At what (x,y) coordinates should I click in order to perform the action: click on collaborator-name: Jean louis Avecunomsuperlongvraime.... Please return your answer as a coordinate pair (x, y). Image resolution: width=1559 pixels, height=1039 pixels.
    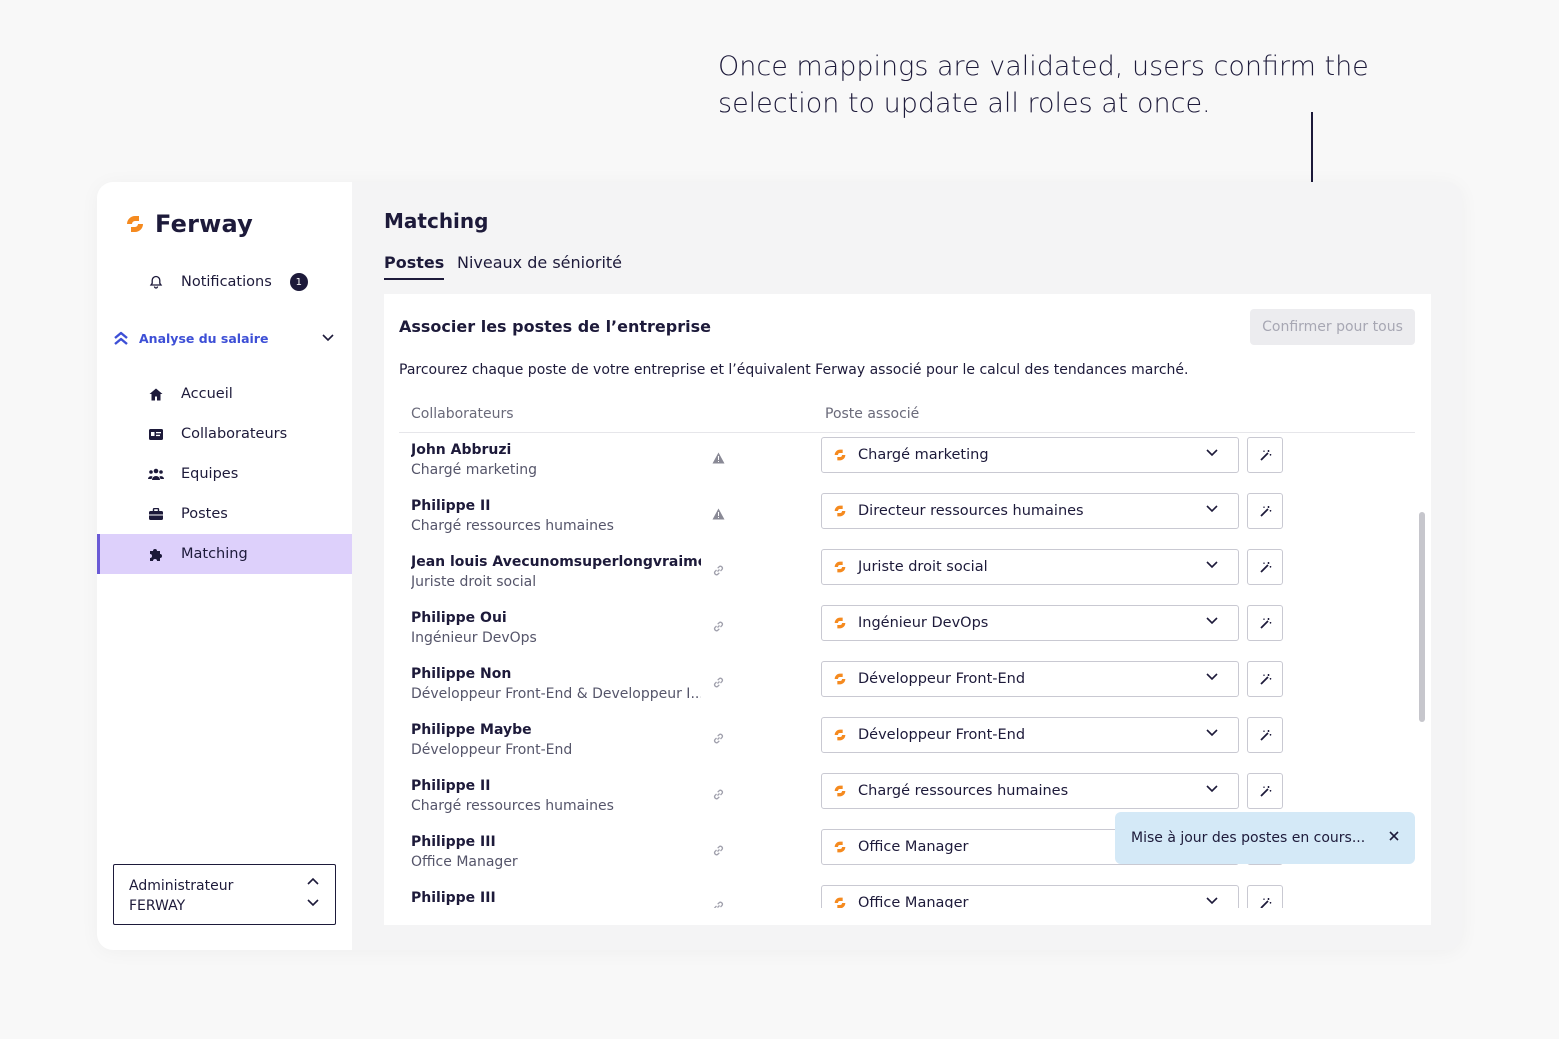
    Looking at the image, I should click on (556, 562).